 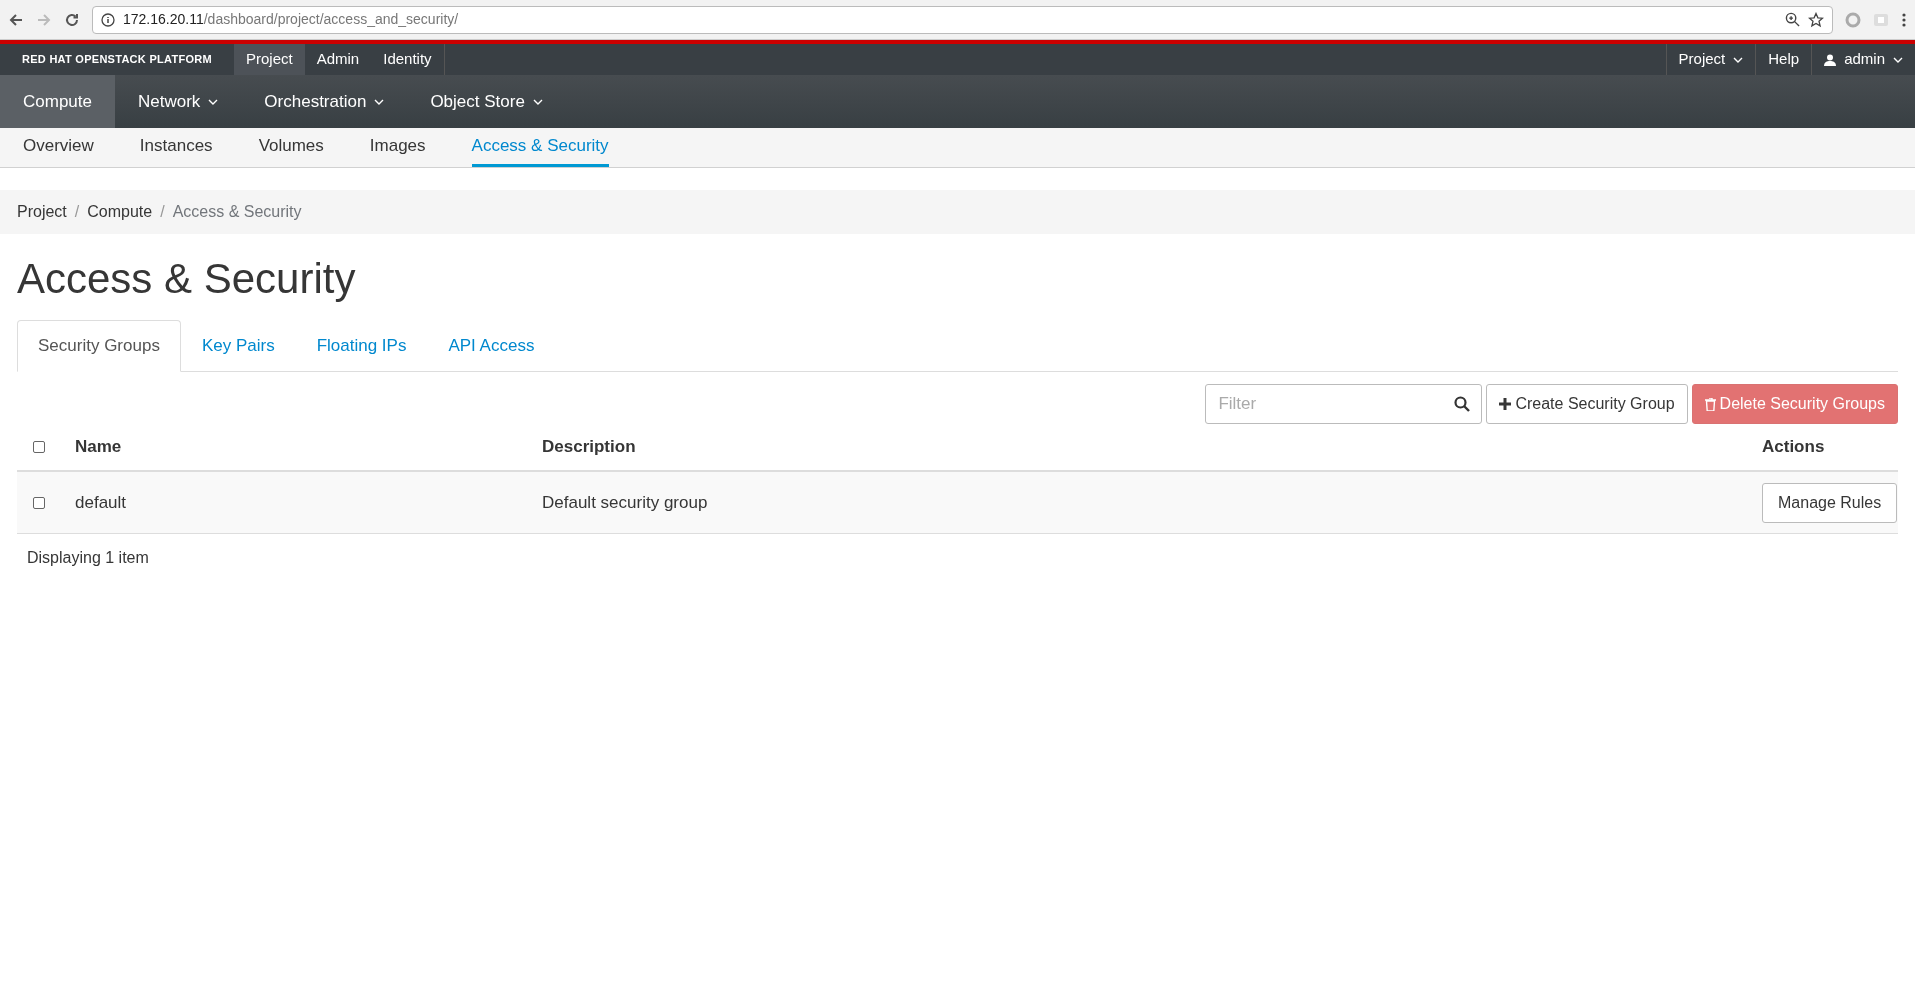 I want to click on filter-field: Filter, so click(x=1344, y=404).